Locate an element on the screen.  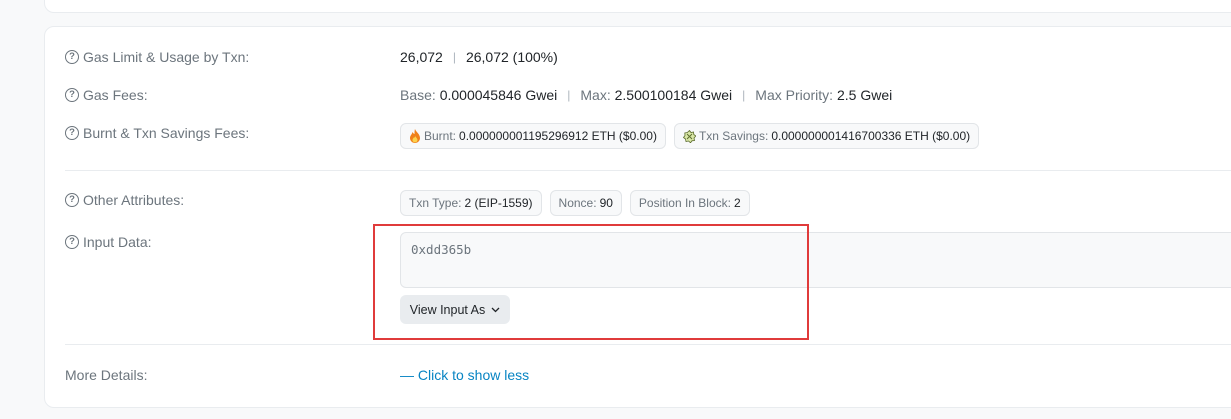
base-fee-value: 0.000045846 Gwei is located at coordinates (498, 95).